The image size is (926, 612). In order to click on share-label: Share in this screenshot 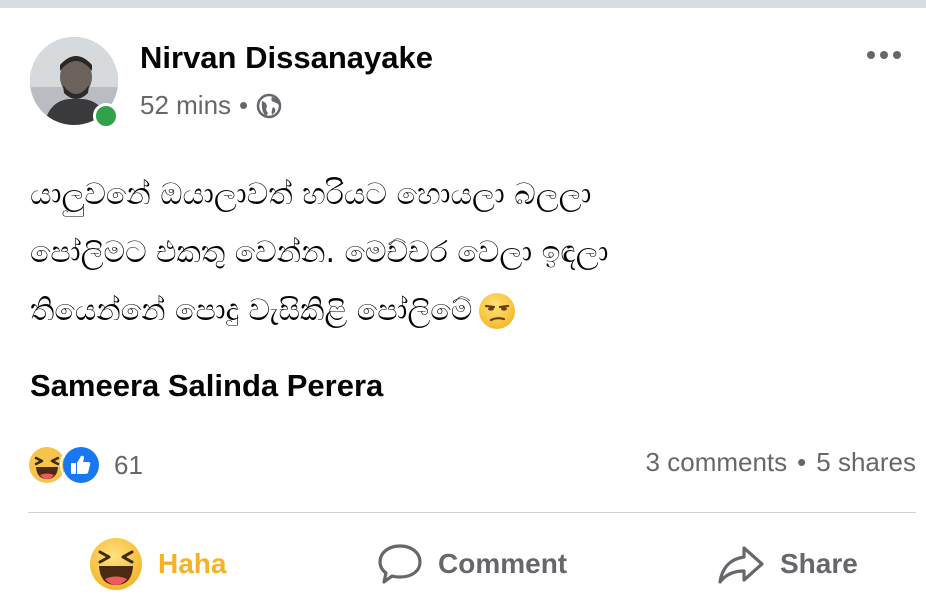, I will do `click(819, 563)`.